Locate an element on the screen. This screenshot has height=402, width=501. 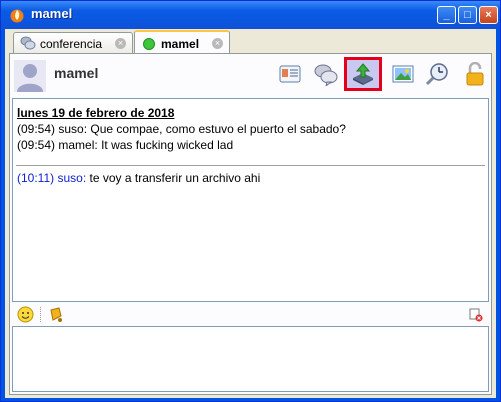
vcard-icon is located at coordinates (290, 74).